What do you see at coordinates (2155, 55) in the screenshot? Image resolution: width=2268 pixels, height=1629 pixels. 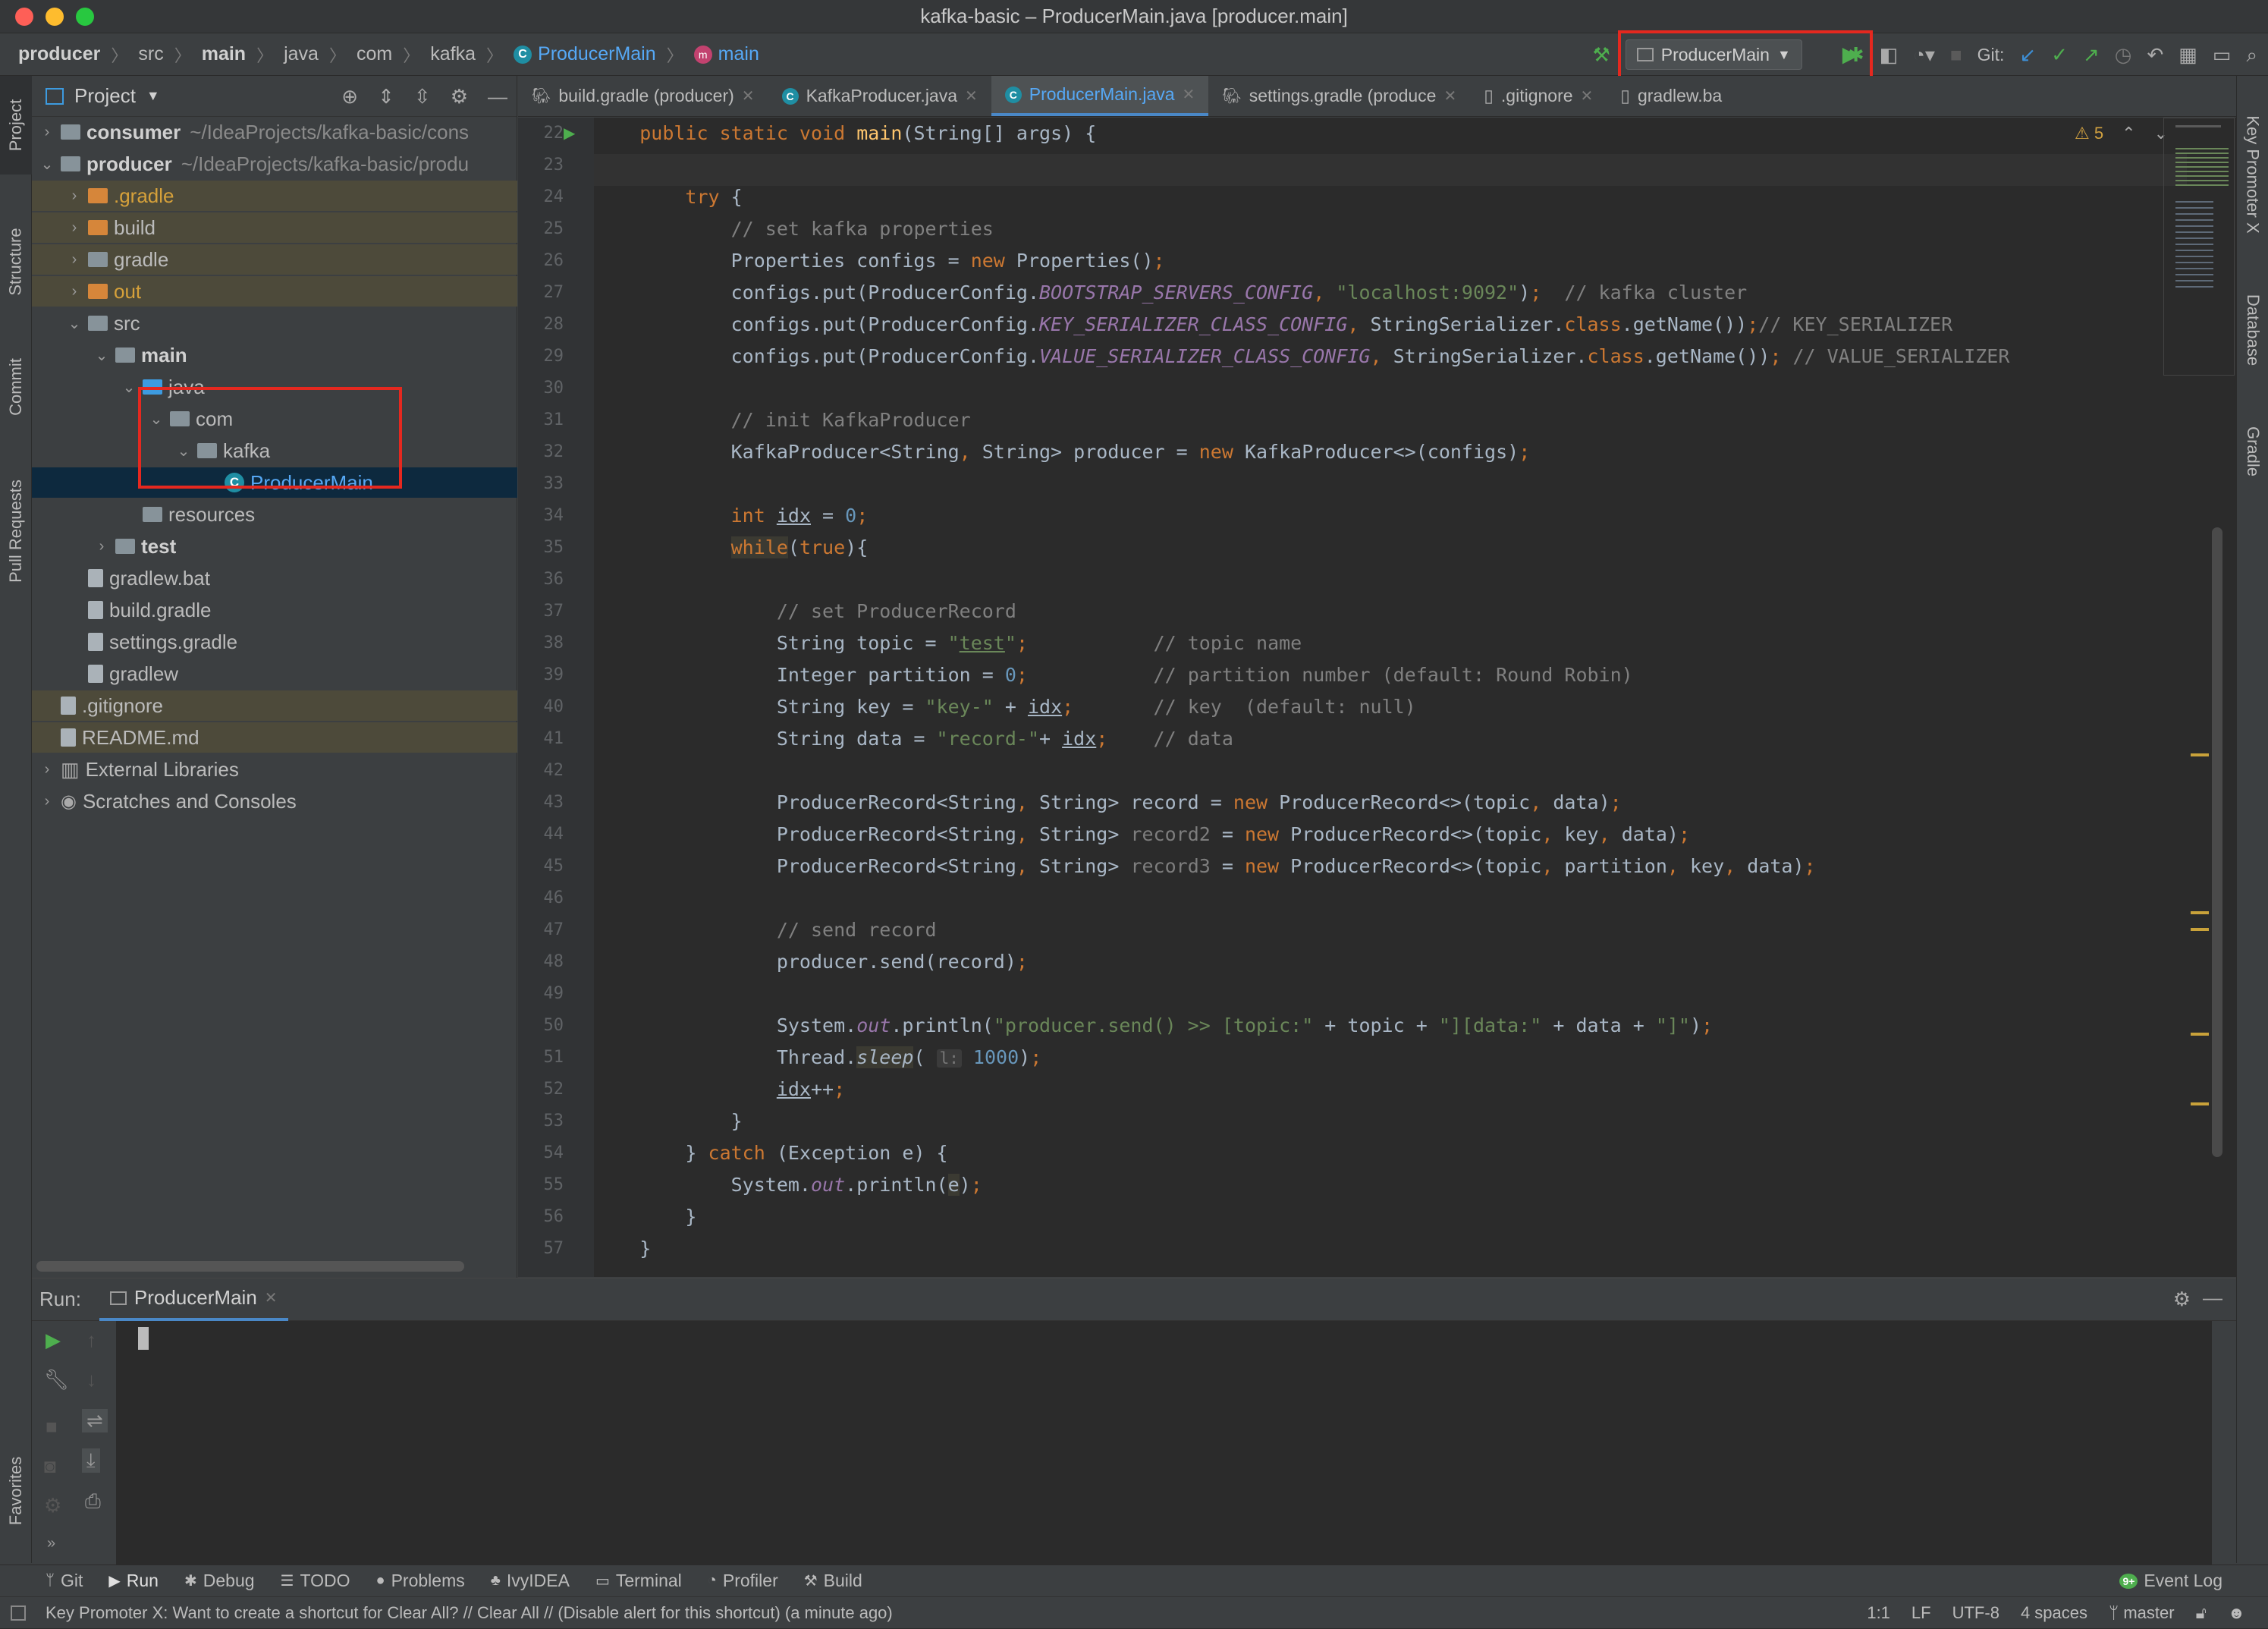 I see `rollback-icon: ↶` at bounding box center [2155, 55].